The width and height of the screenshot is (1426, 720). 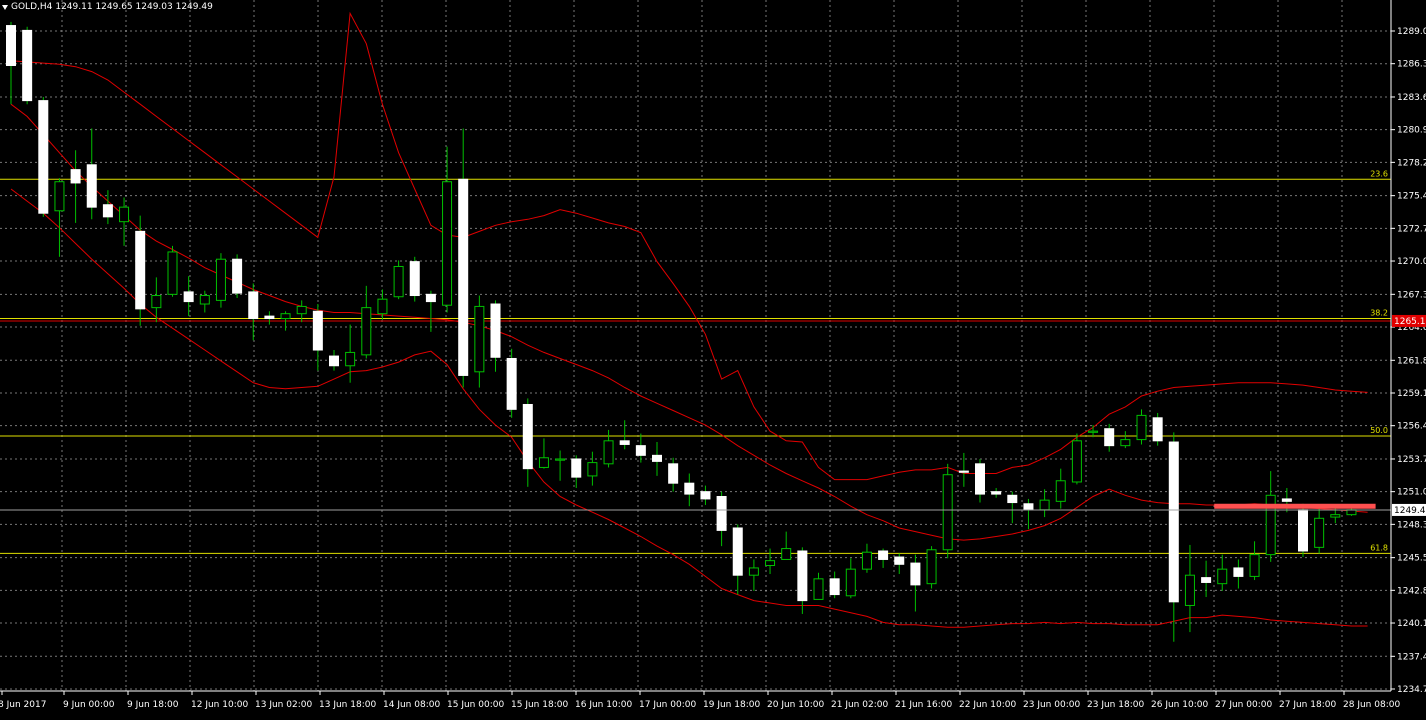 I want to click on time-axis-label: 17 Jun 00:00, so click(x=667, y=705).